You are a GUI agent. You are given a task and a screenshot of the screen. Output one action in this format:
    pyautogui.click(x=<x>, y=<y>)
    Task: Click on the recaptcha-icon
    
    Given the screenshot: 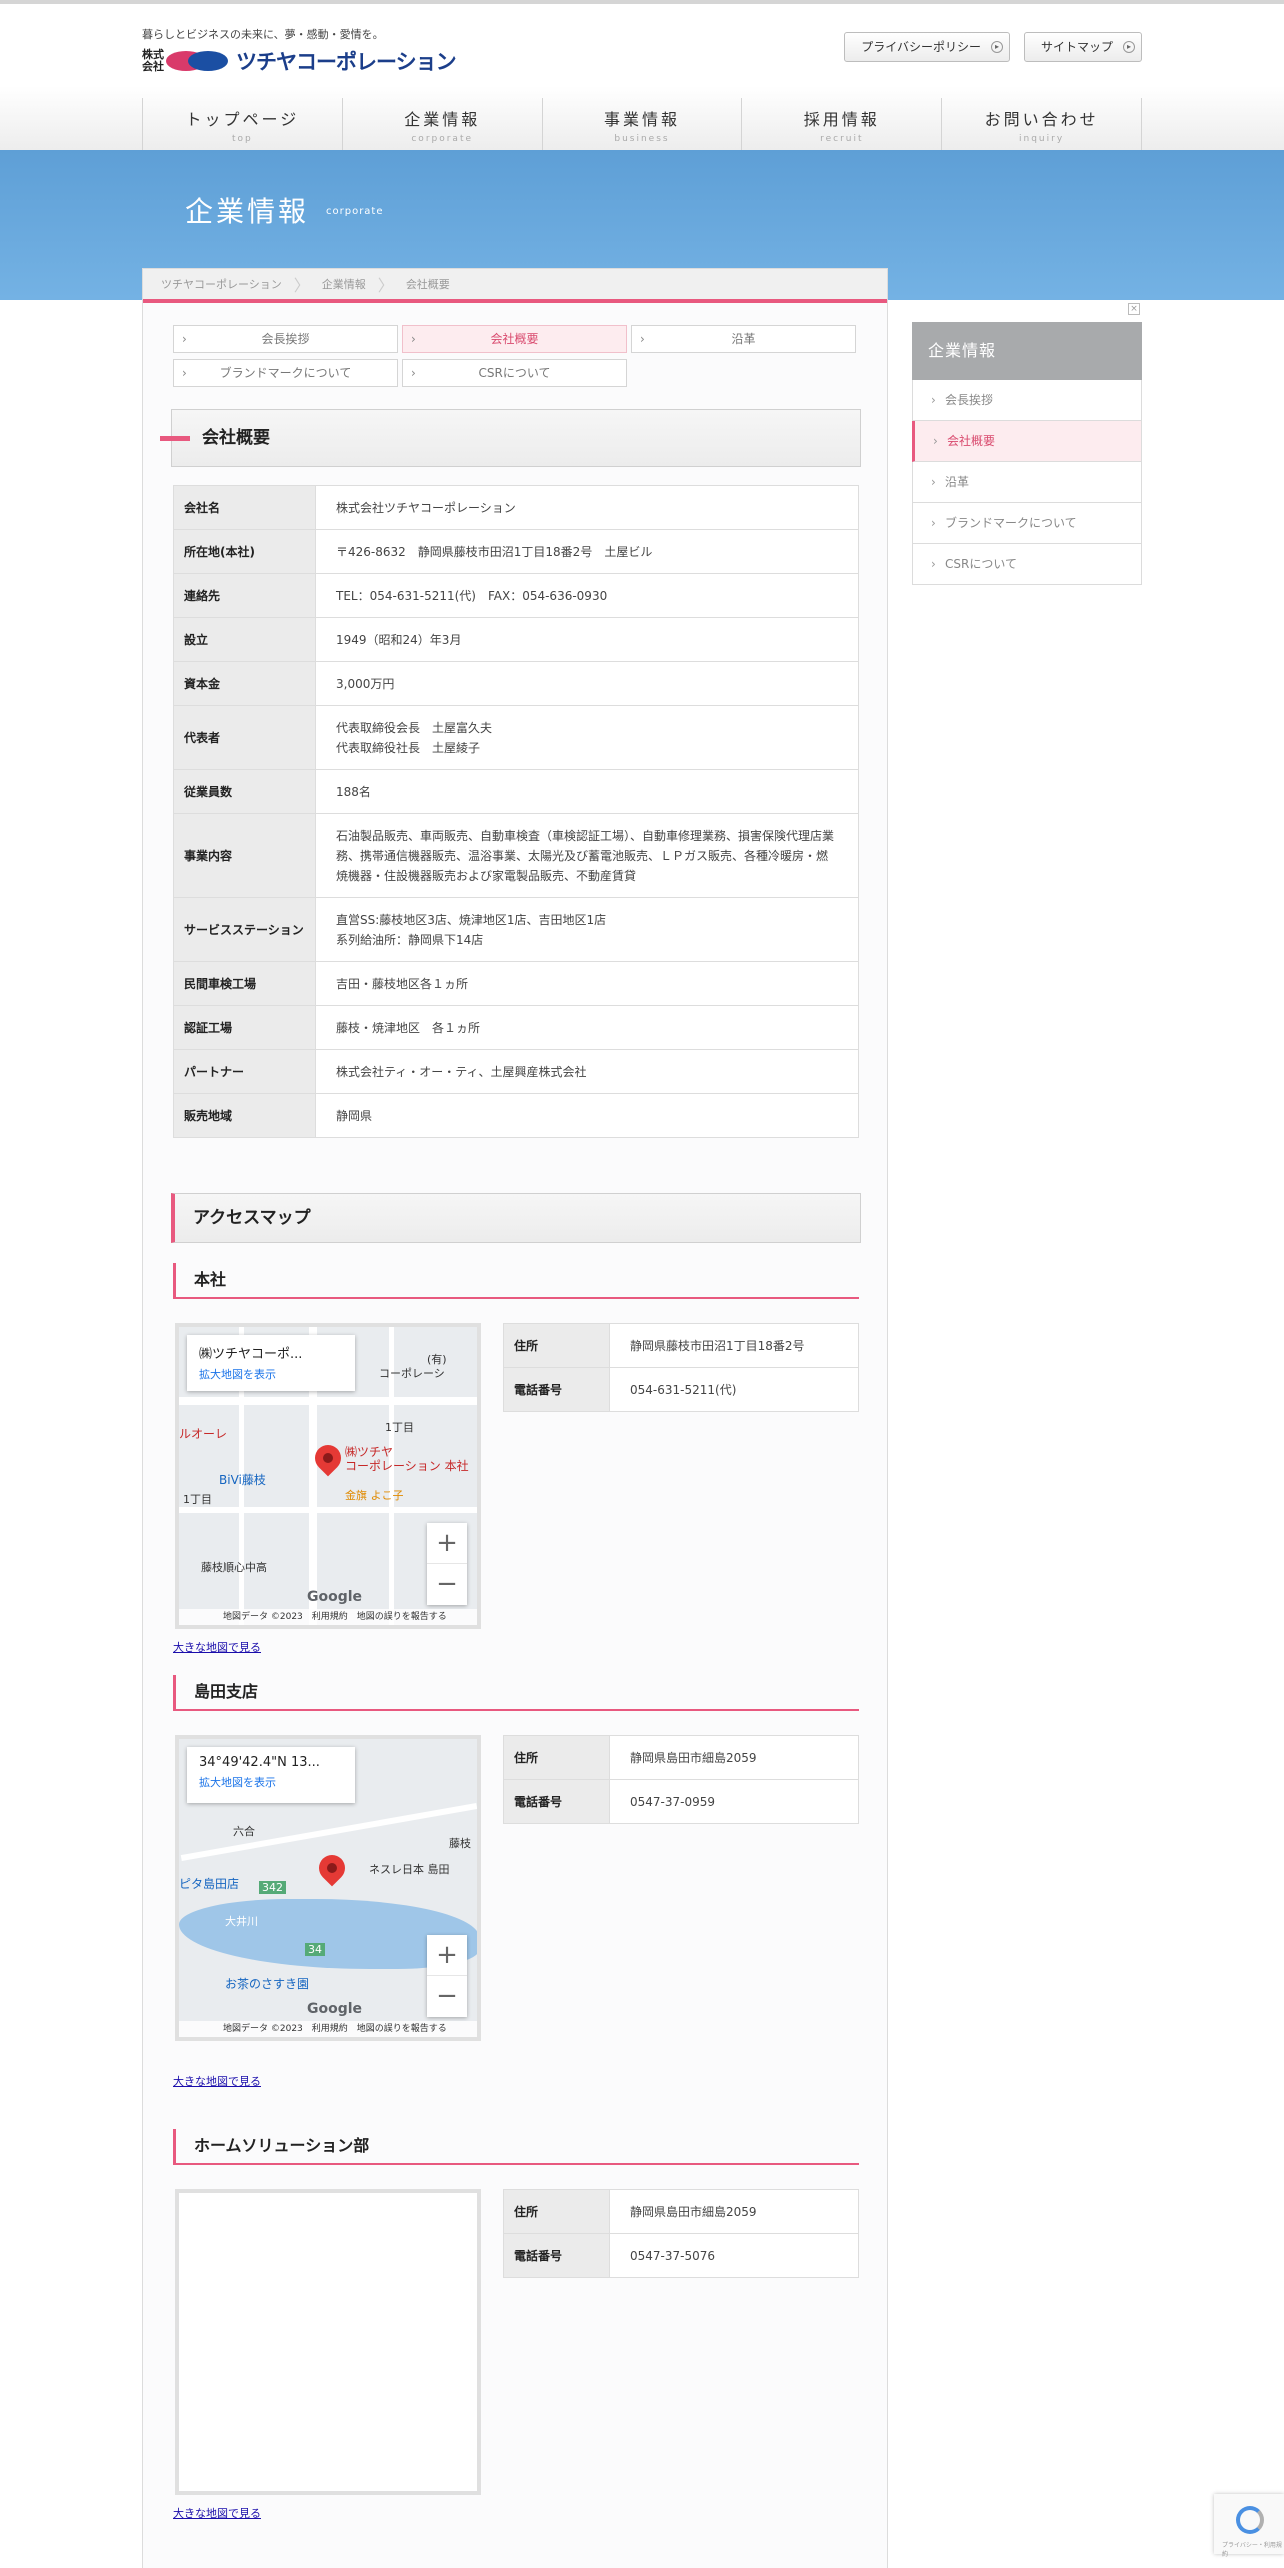 What is the action you would take?
    pyautogui.click(x=1250, y=2520)
    